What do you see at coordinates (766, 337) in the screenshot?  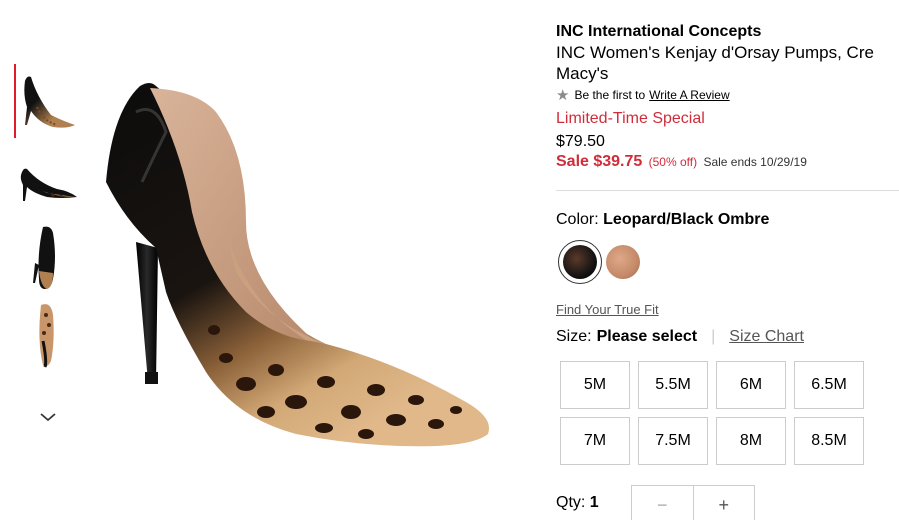 I see `size-chart-link: Size Chart` at bounding box center [766, 337].